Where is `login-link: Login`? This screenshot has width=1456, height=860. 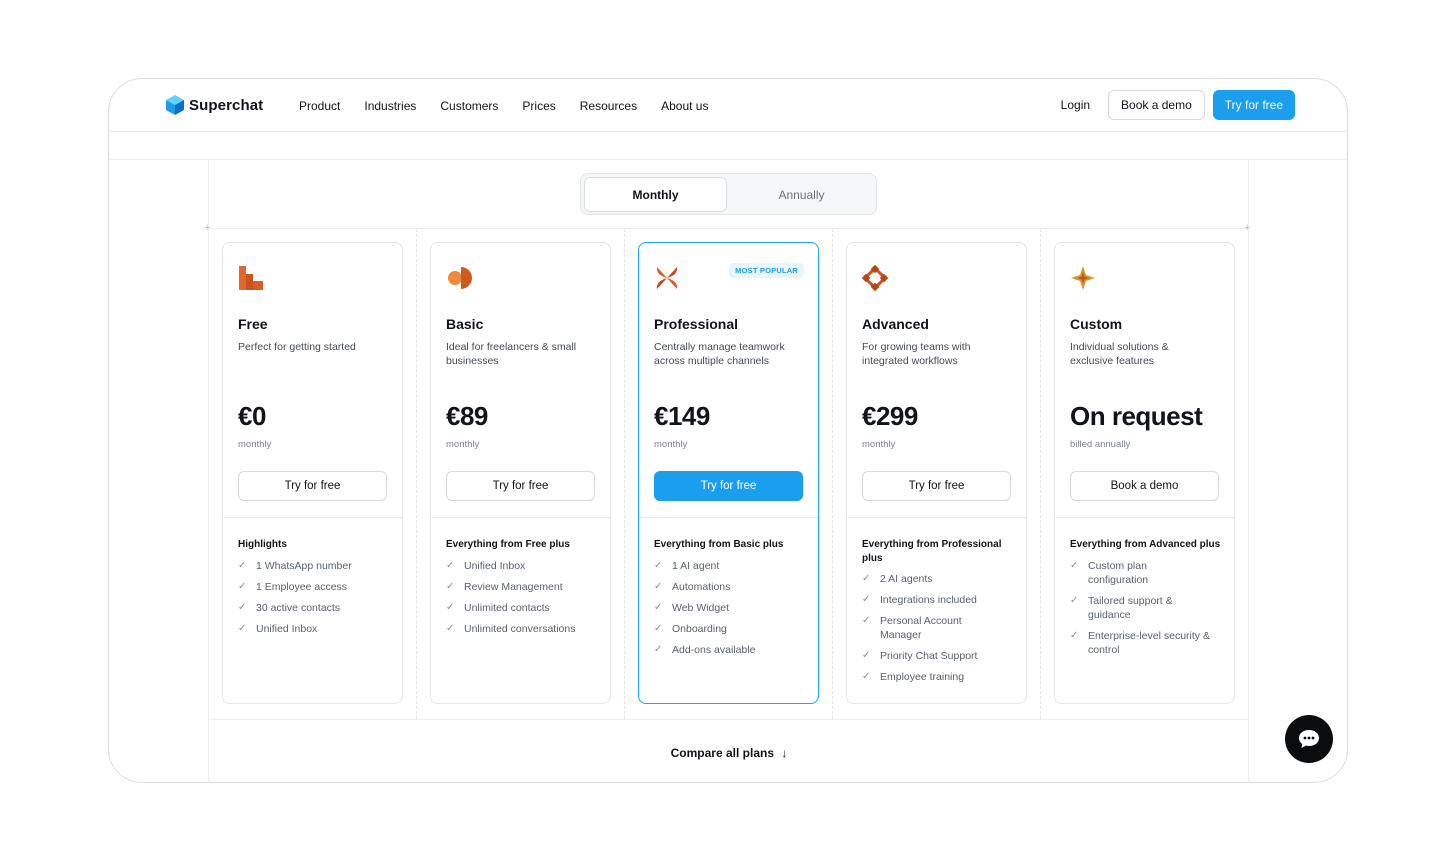 login-link: Login is located at coordinates (1075, 105).